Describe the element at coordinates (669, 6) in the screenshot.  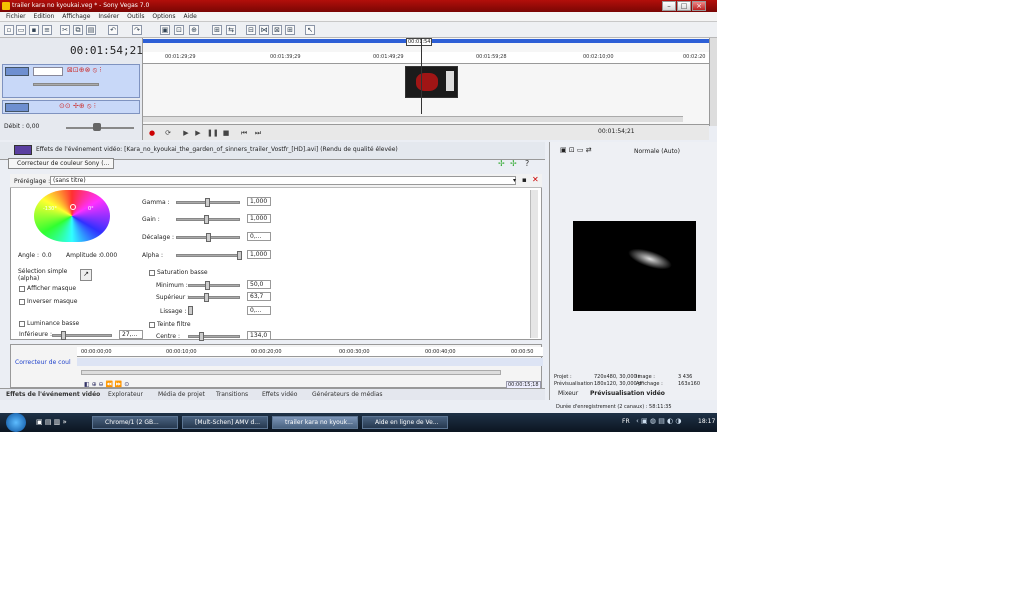
I see `minimize-button: –` at that location.